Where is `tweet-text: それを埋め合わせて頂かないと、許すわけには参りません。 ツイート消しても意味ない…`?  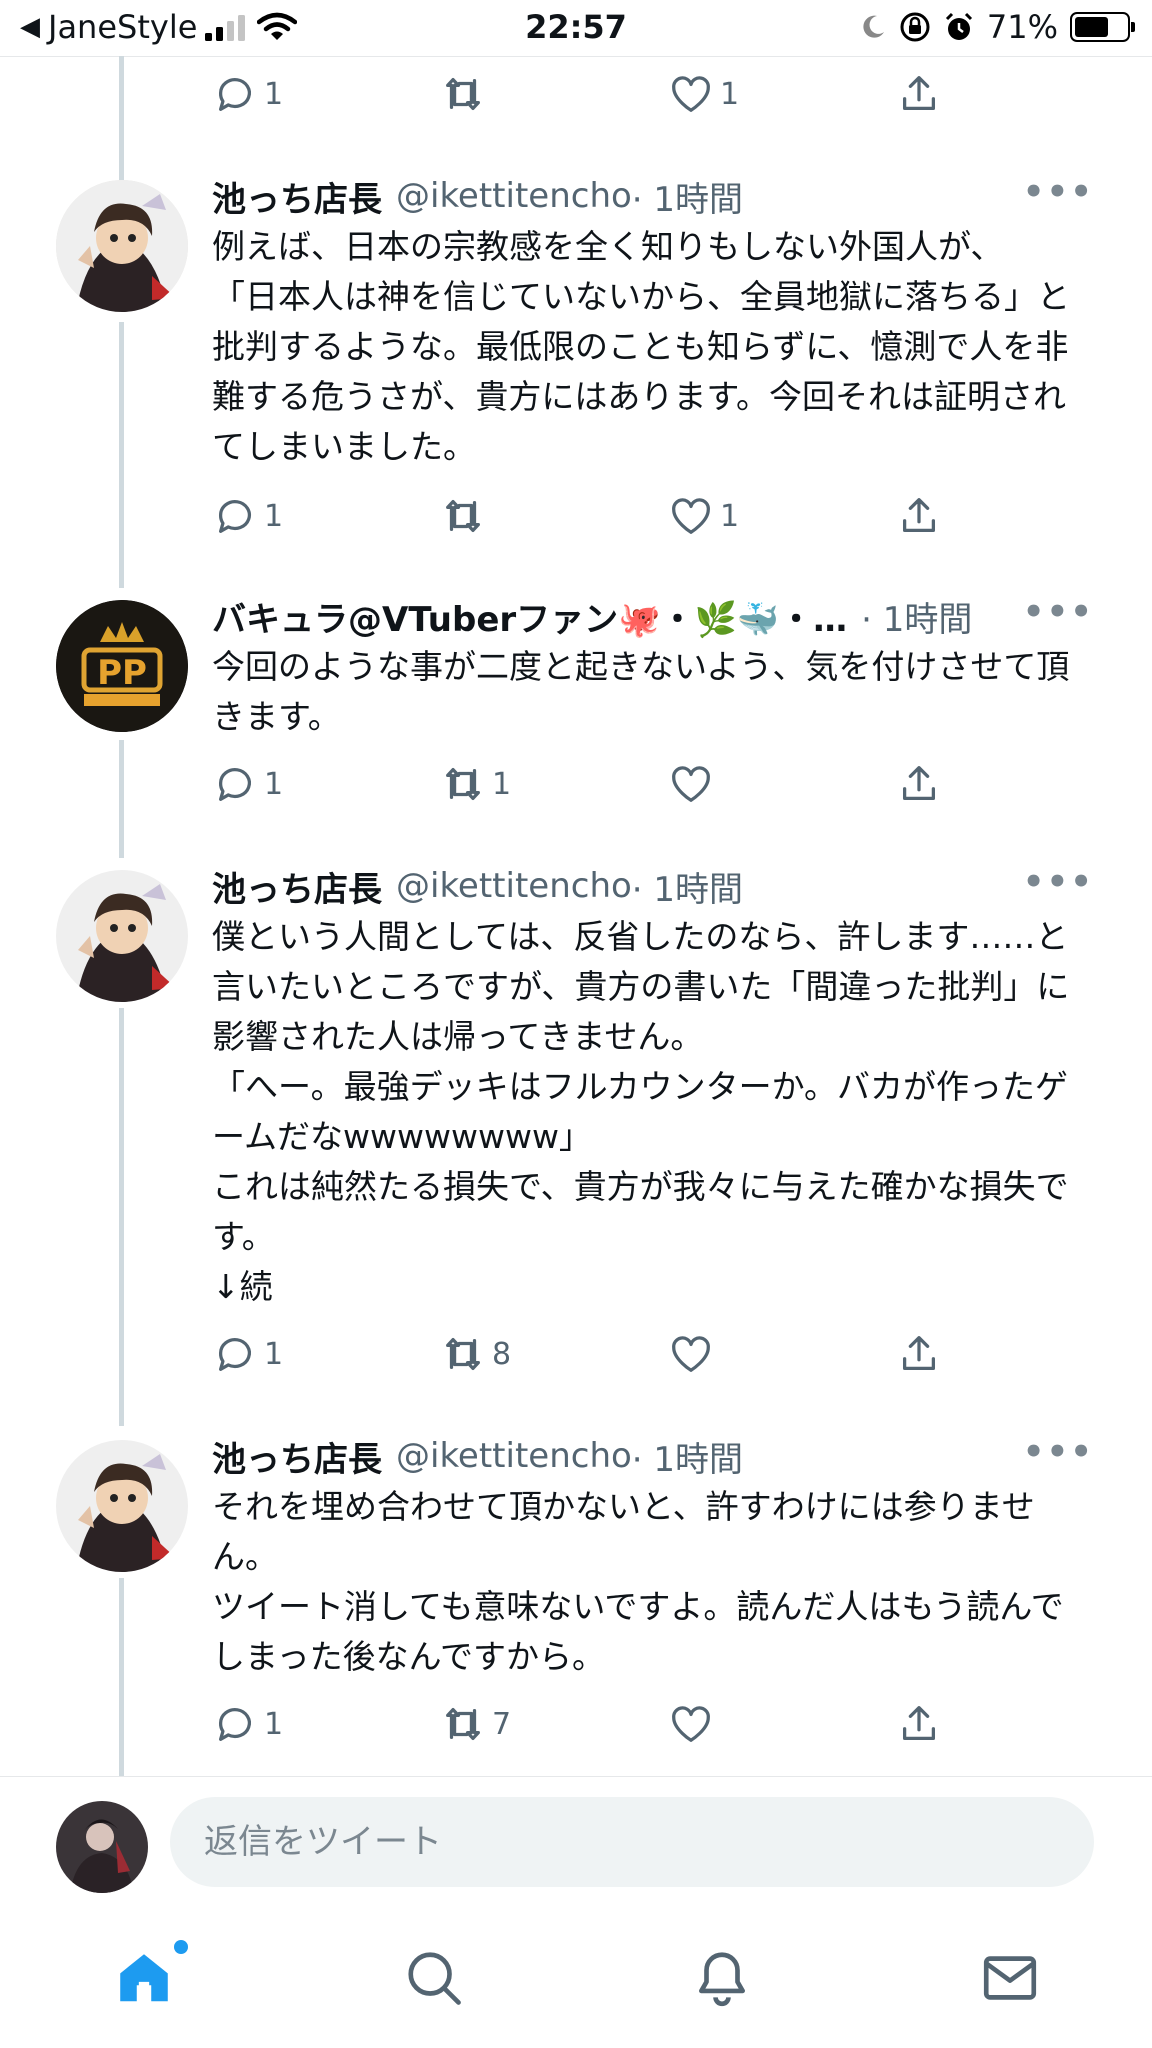
tweet-text: それを埋め合わせて頂かないと、許すわけには参りません。 ツイート消しても意味ない… is located at coordinates (638, 1581).